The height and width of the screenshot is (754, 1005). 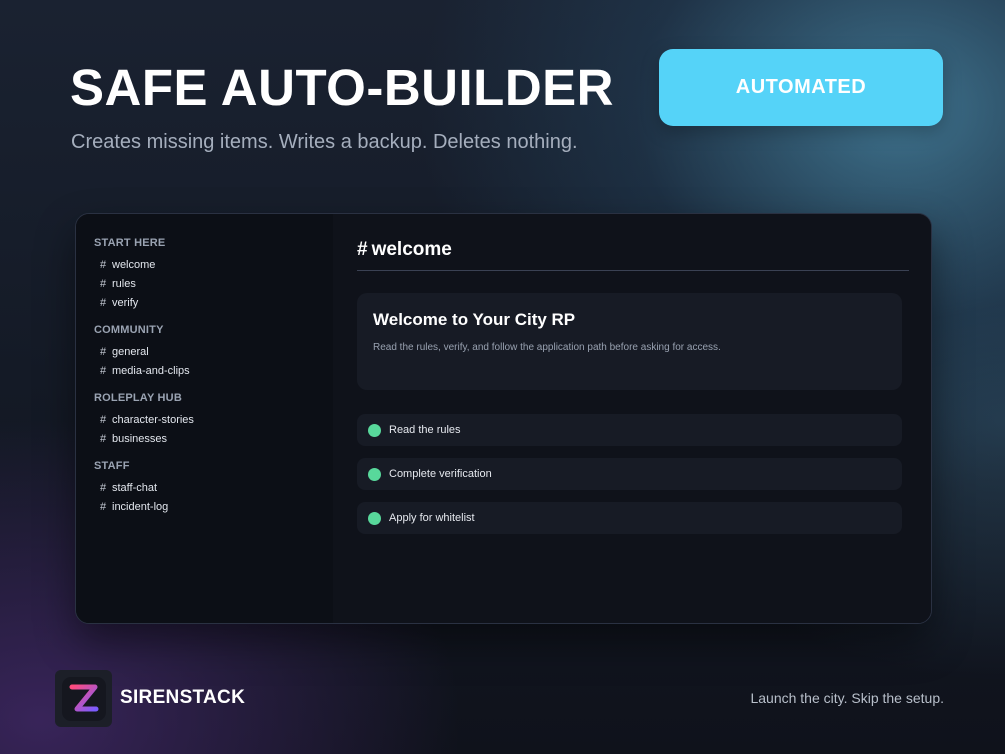 I want to click on brand-logo, so click(x=83, y=698).